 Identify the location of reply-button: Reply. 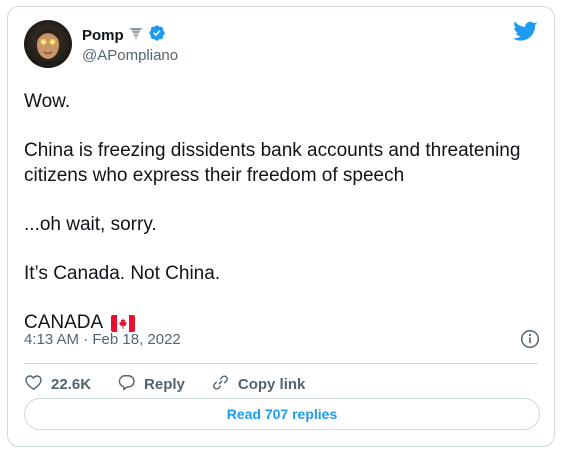
(151, 384).